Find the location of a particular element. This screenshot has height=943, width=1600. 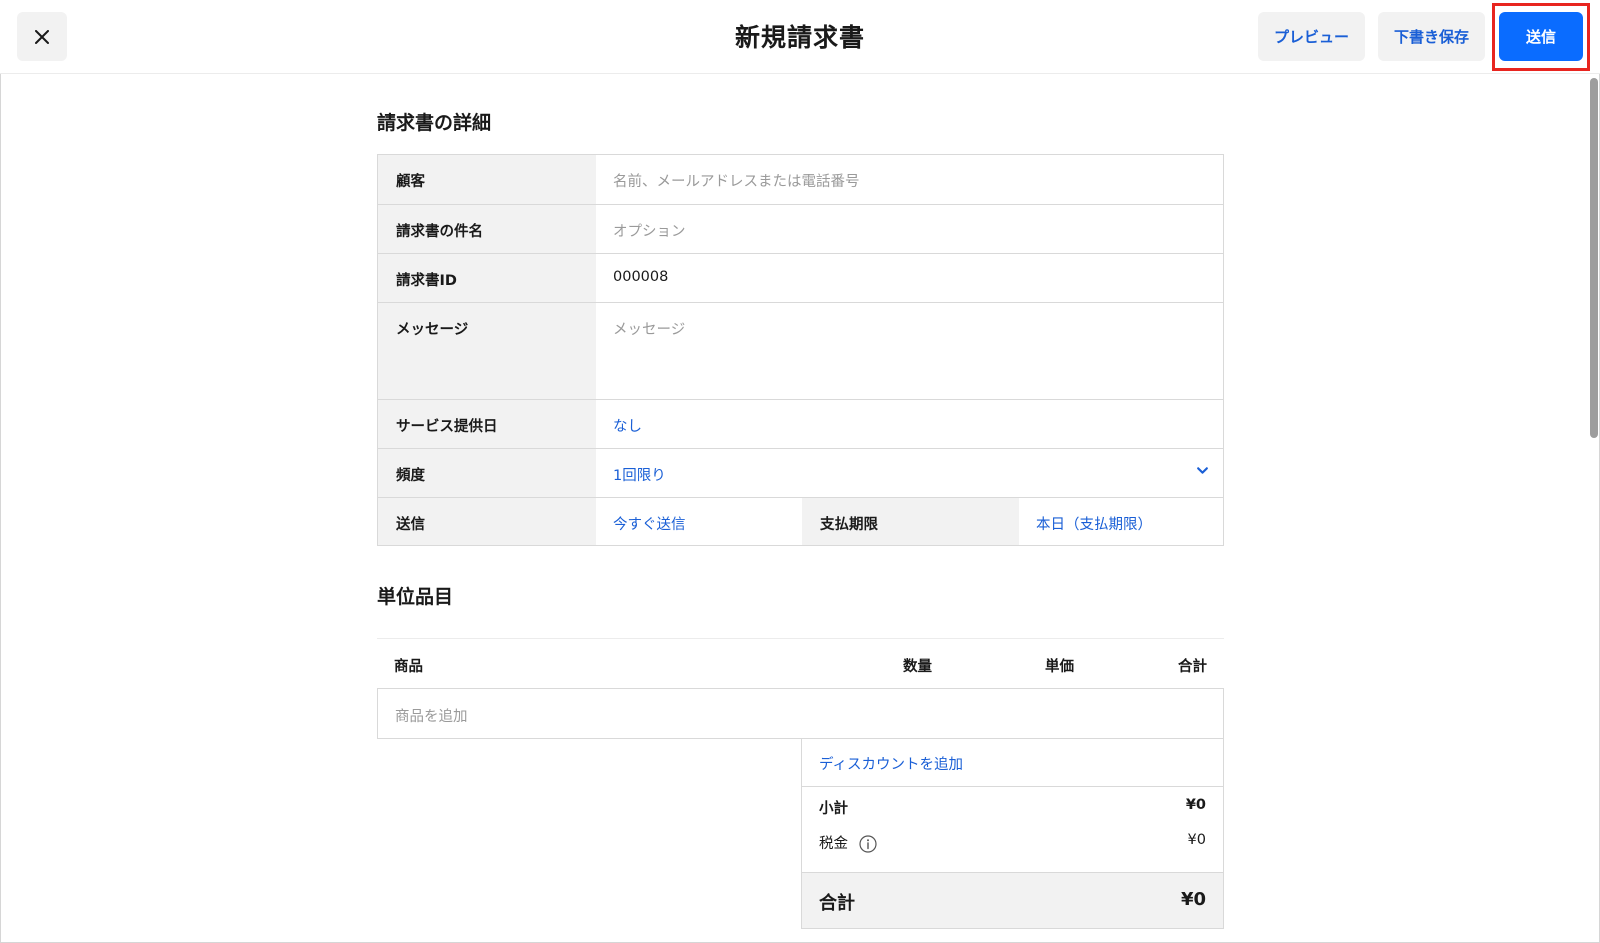

column-quantity: 数量 is located at coordinates (917, 667).